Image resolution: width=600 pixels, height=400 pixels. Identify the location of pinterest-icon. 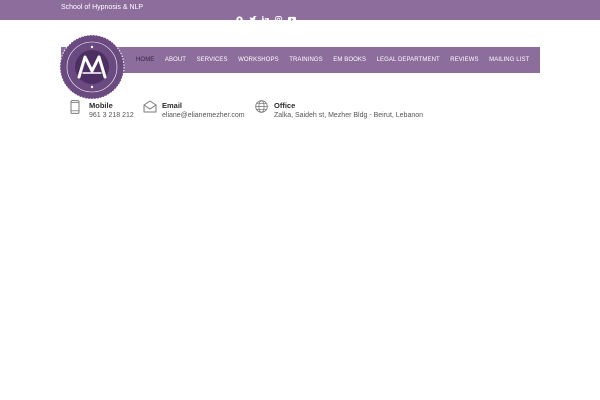
(240, 19).